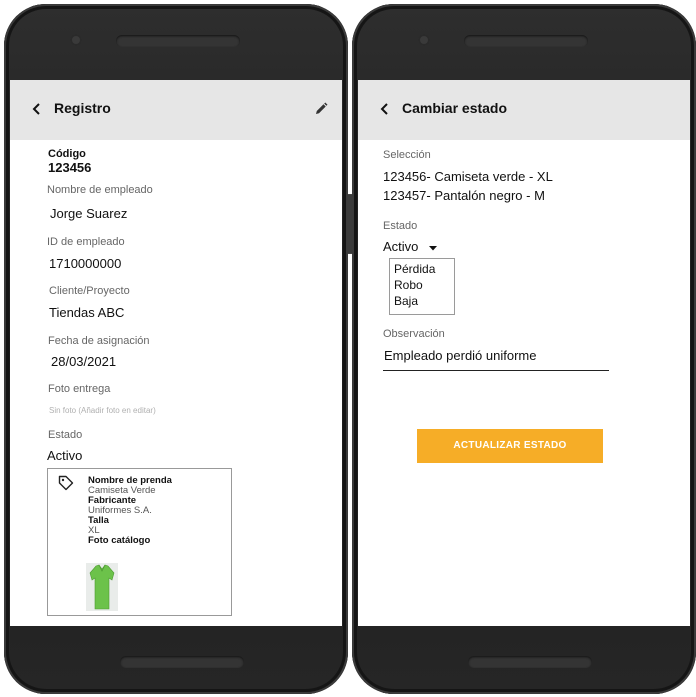 The height and width of the screenshot is (697, 696). I want to click on selection-item-code: 123456-, so click(407, 176).